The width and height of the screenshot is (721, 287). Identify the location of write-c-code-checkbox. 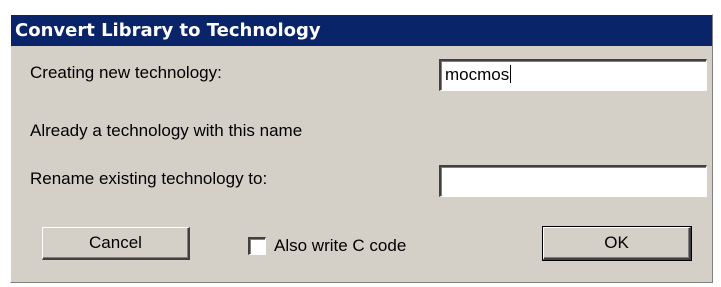
(257, 246).